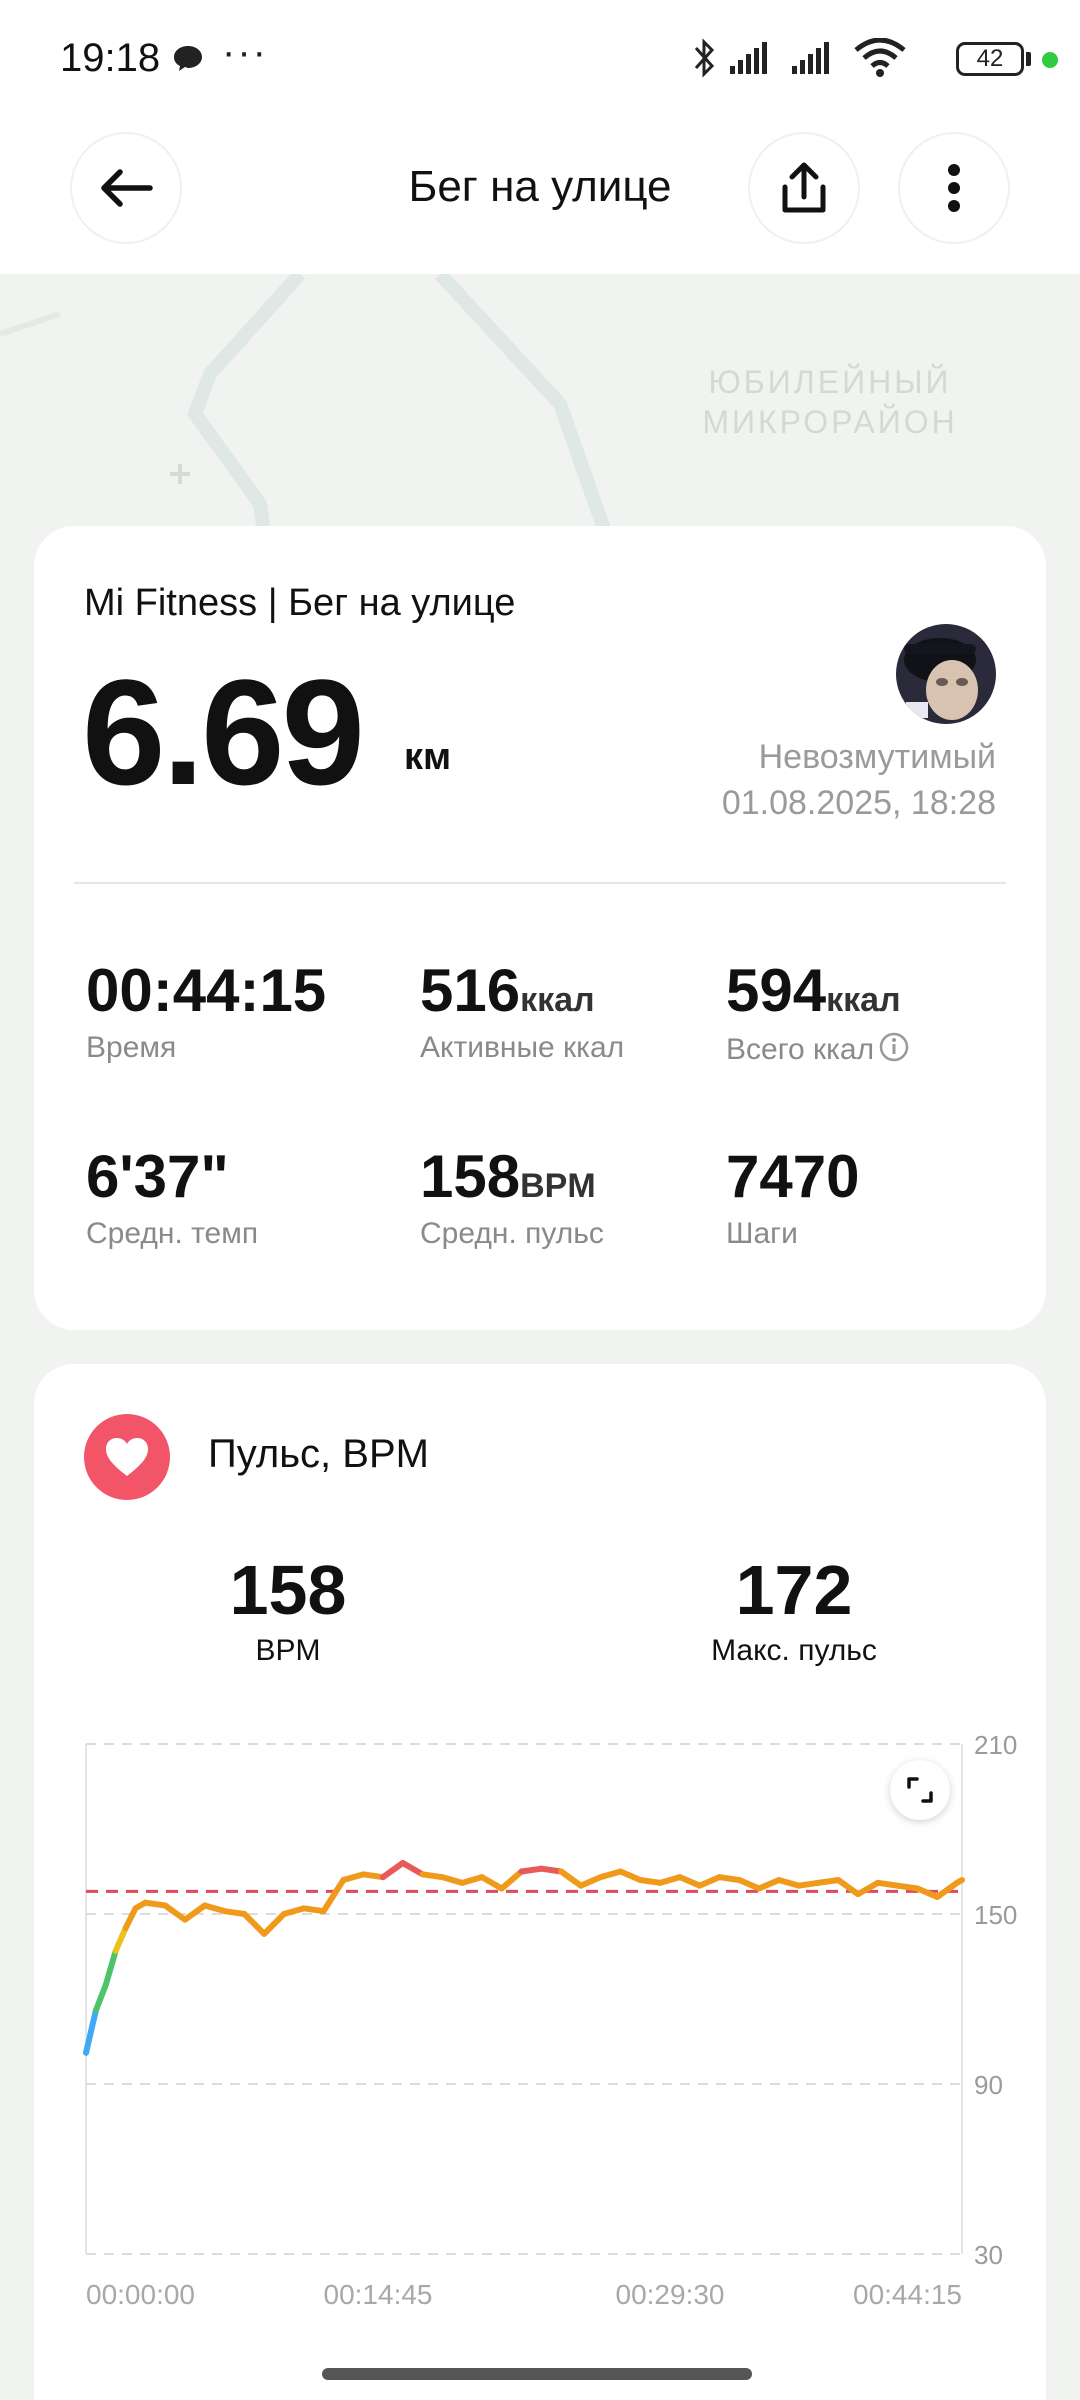 Image resolution: width=1080 pixels, height=2400 pixels. What do you see at coordinates (748, 58) in the screenshot?
I see `signal-icon` at bounding box center [748, 58].